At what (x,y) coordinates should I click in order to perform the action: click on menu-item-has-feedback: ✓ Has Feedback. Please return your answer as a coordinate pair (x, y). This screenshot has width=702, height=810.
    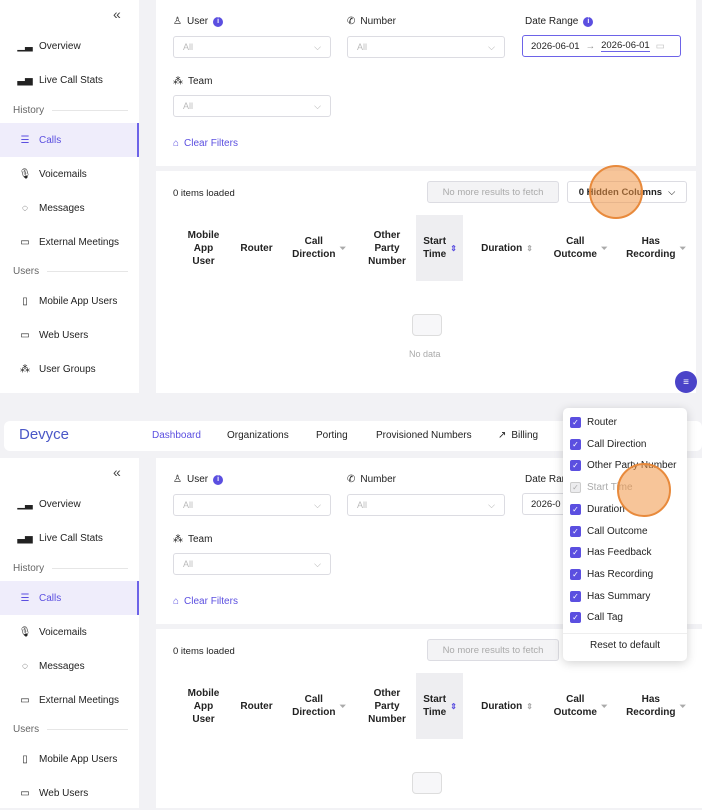
    Looking at the image, I should click on (610, 552).